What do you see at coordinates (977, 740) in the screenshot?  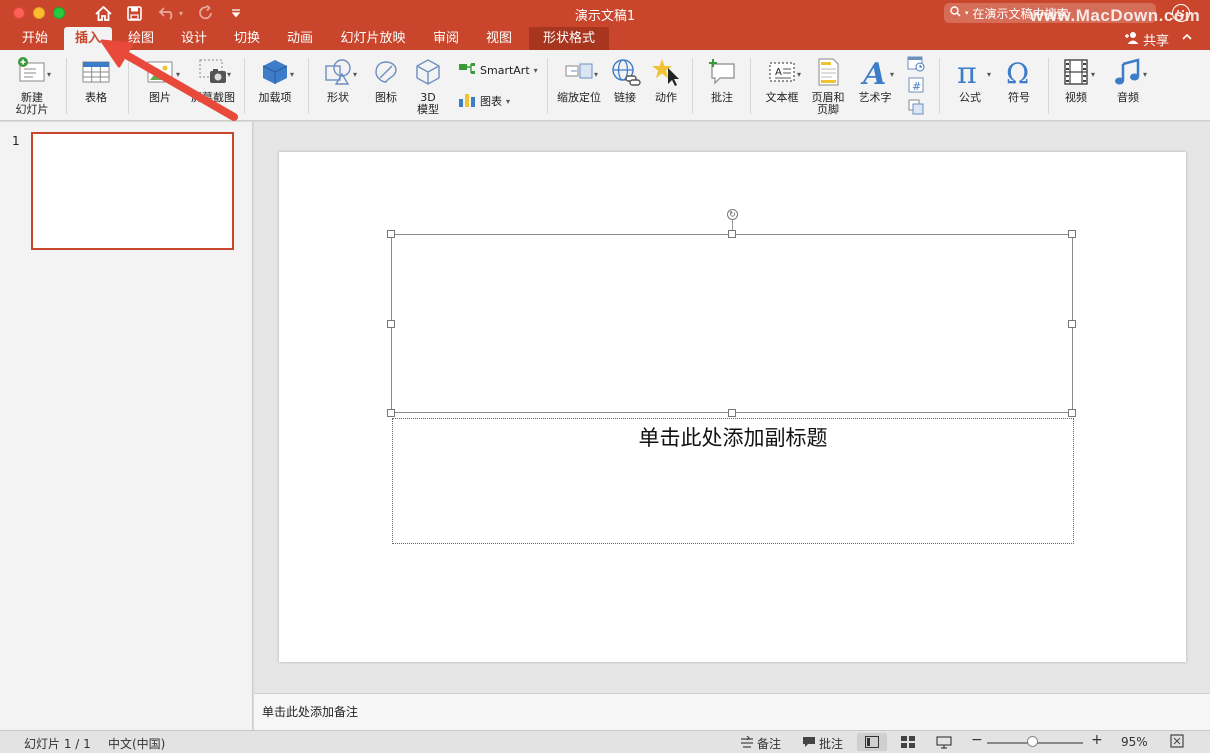 I see `zoom-out-icon: −` at bounding box center [977, 740].